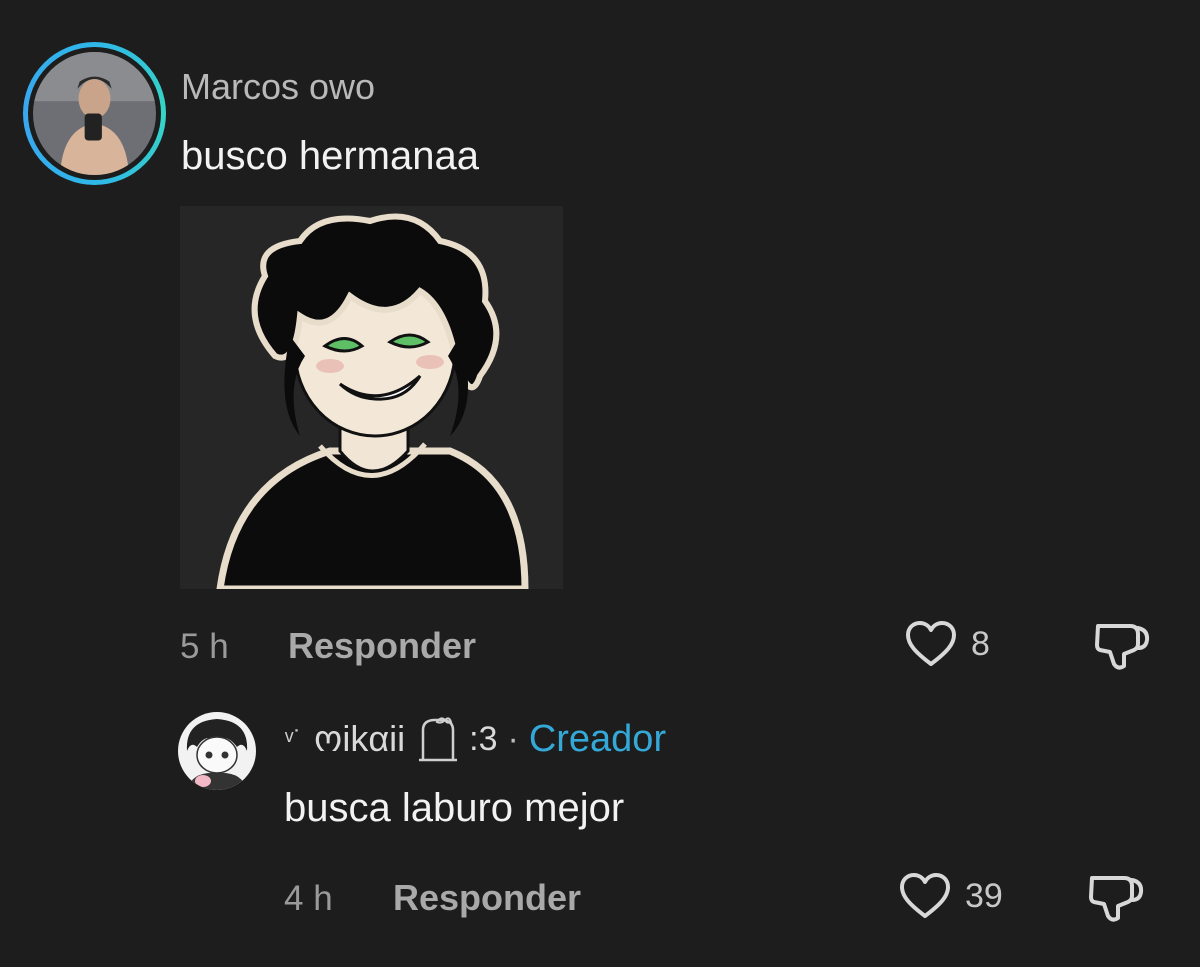 This screenshot has height=967, width=1200. I want to click on comment-username: Marcos owo, so click(278, 87).